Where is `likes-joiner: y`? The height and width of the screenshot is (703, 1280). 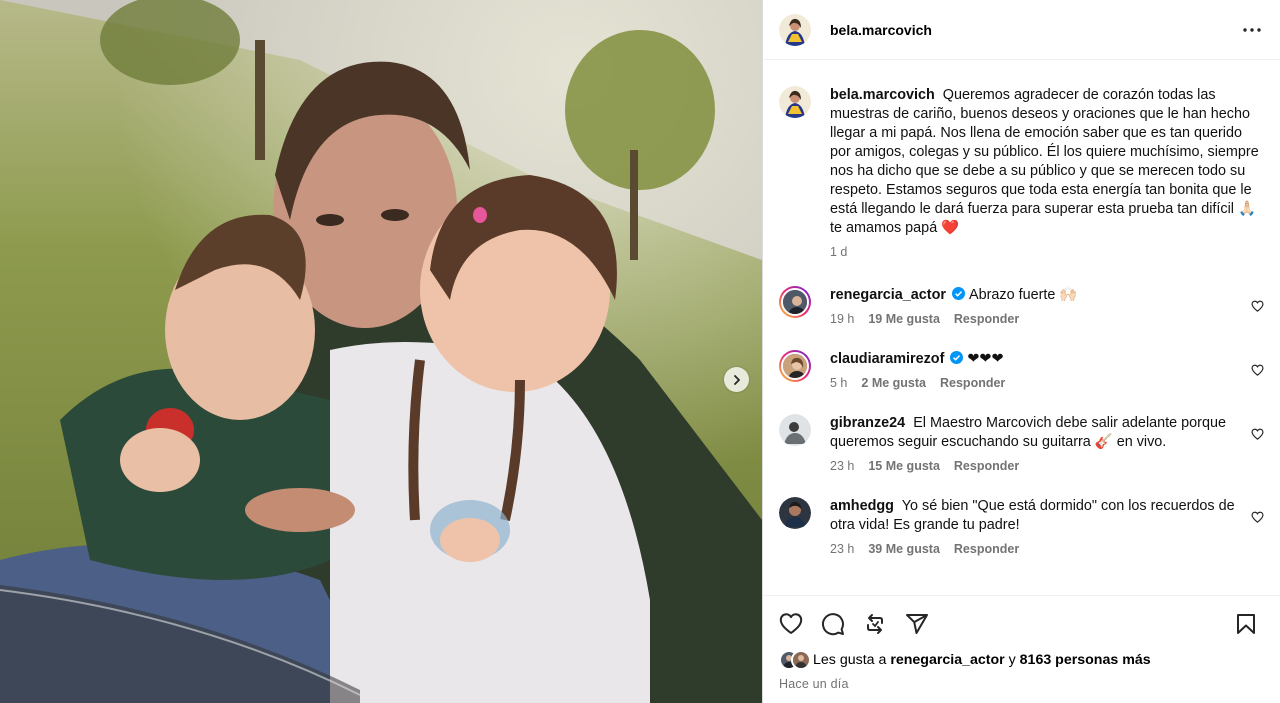
likes-joiner: y is located at coordinates (1012, 660).